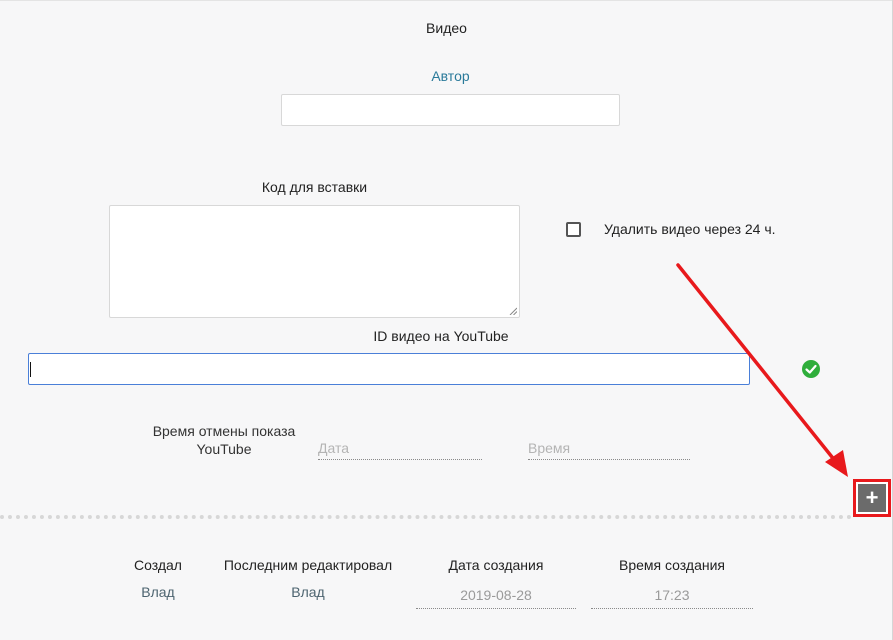 The width and height of the screenshot is (893, 640). I want to click on embed-code-label: Код для вставки, so click(314, 187).